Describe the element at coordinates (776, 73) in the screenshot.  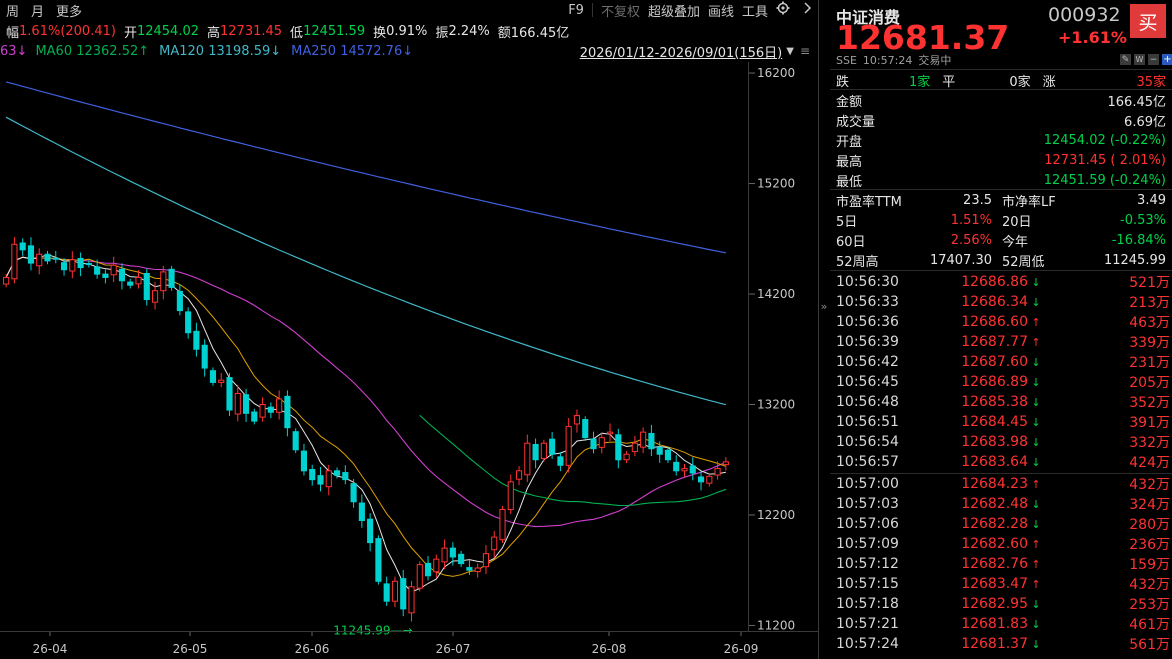
I see `y-tick-label: 16200` at that location.